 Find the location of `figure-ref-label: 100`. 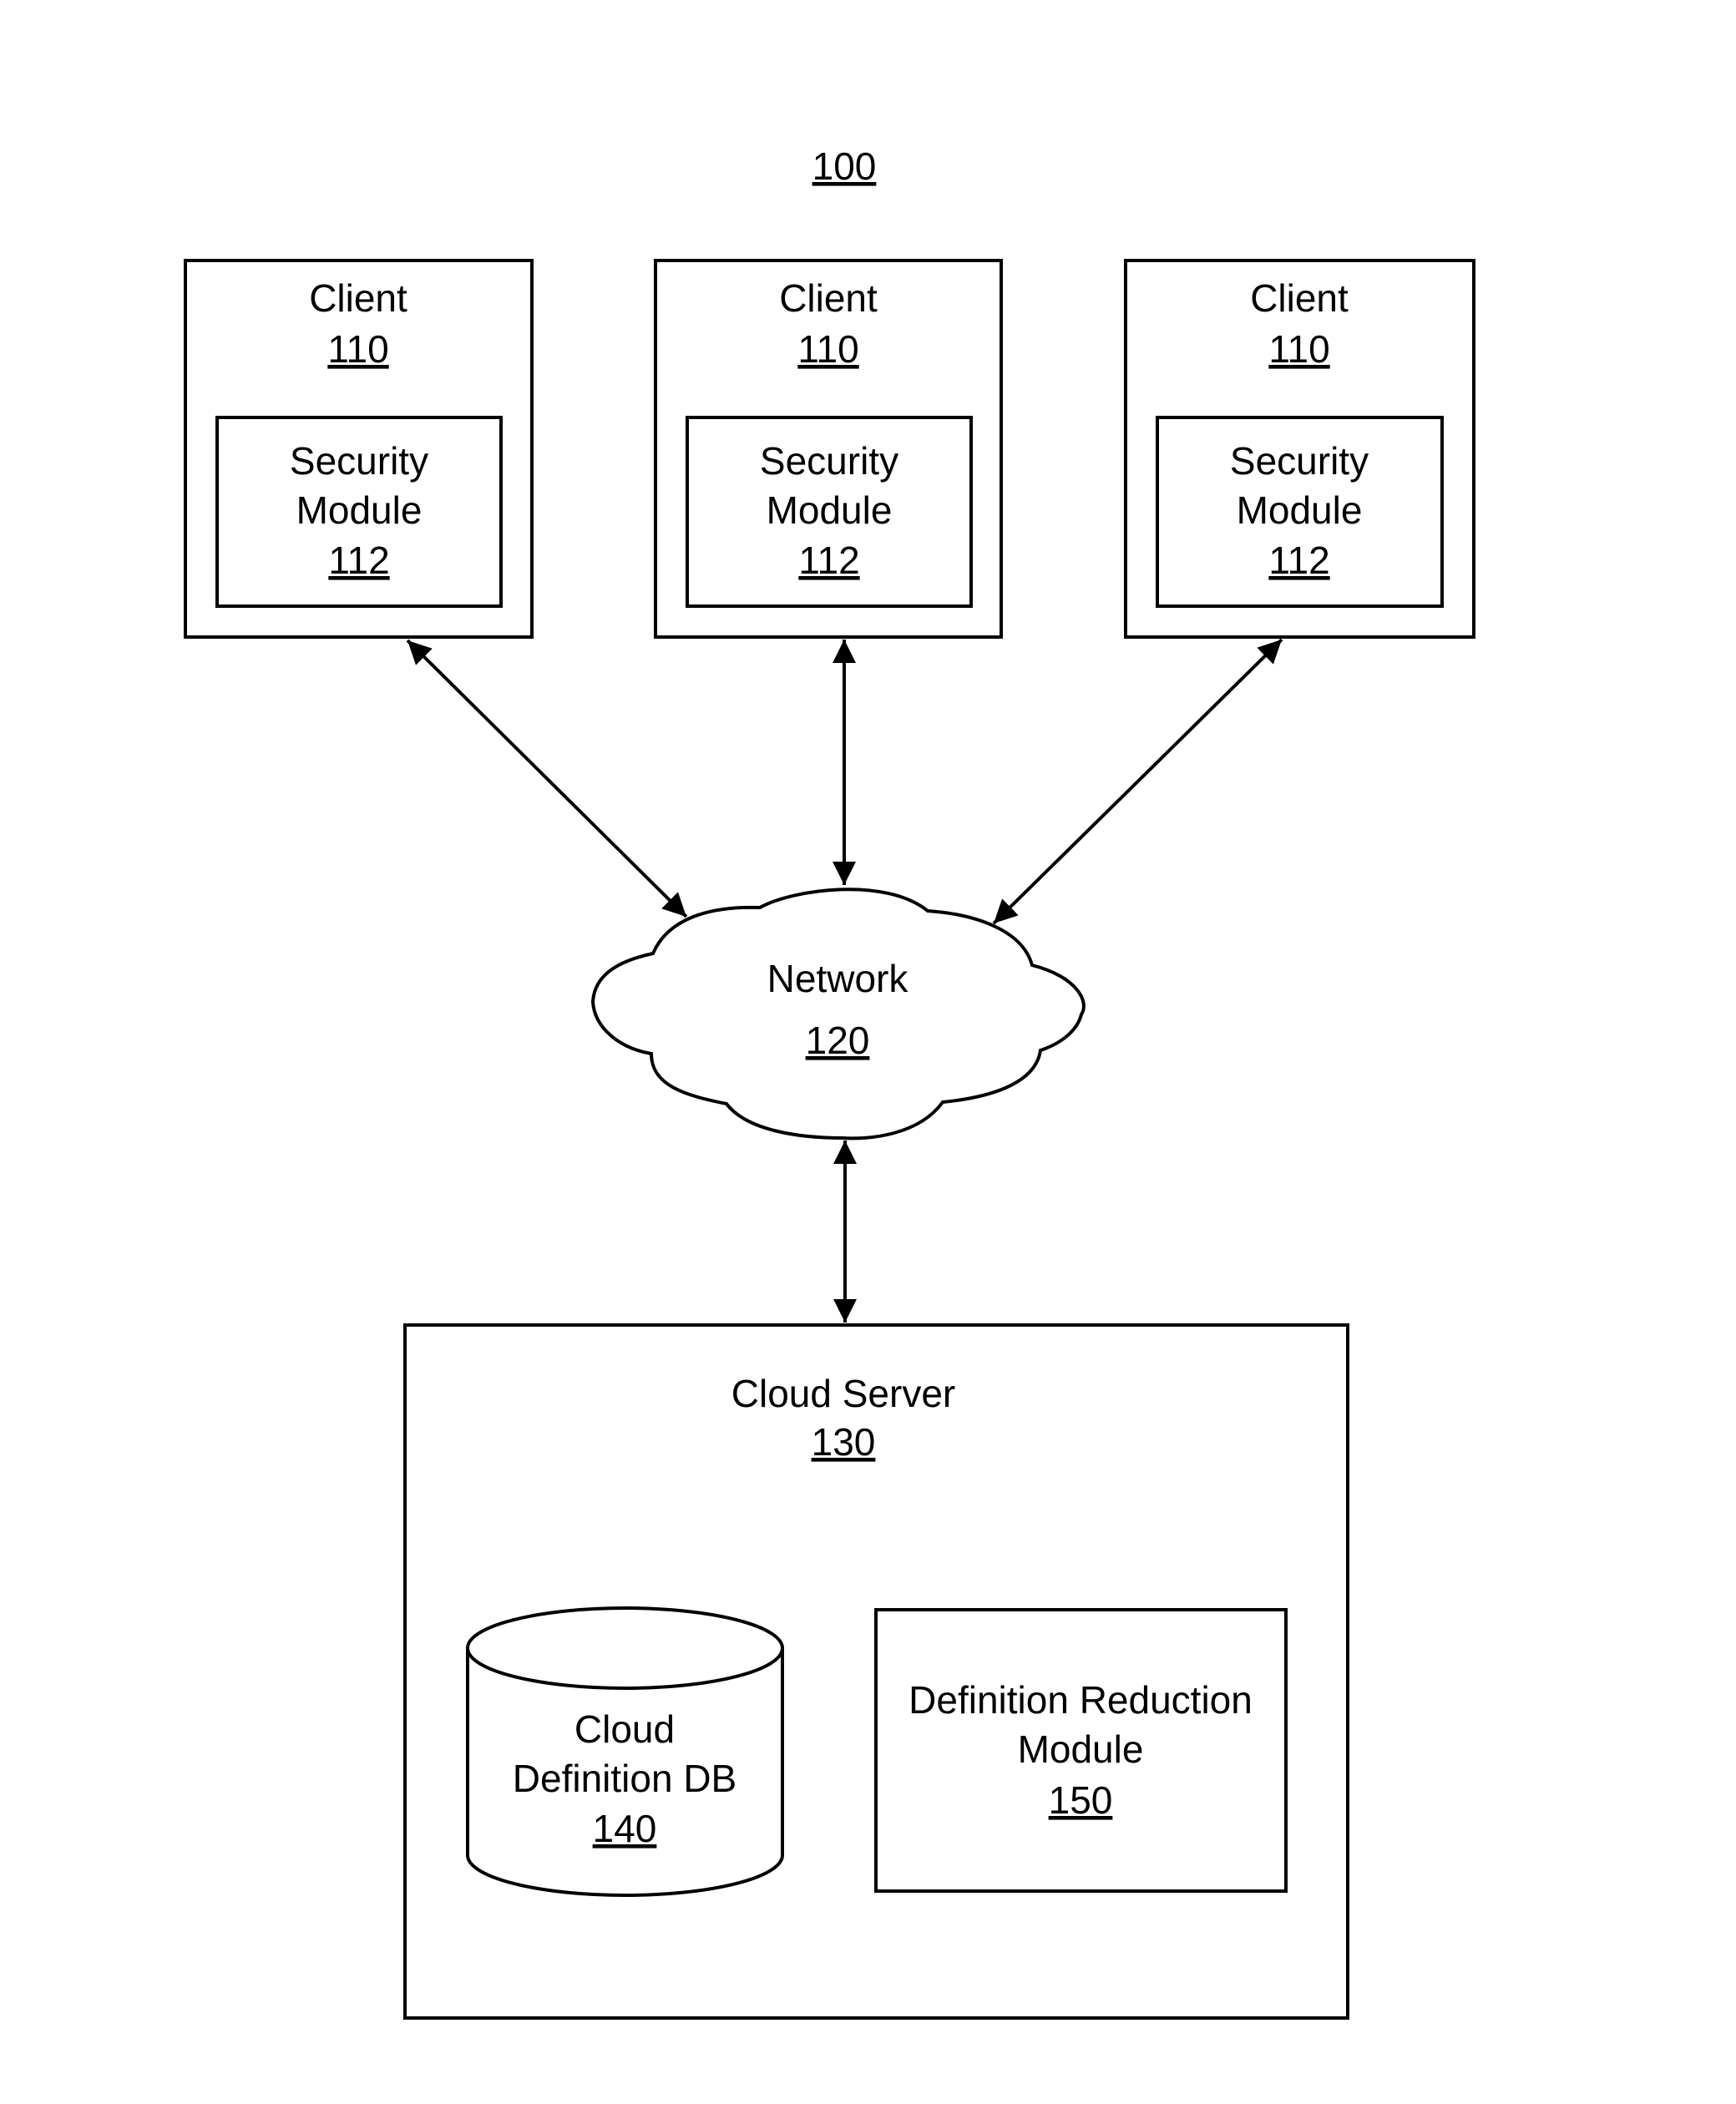

figure-ref-label: 100 is located at coordinates (844, 166).